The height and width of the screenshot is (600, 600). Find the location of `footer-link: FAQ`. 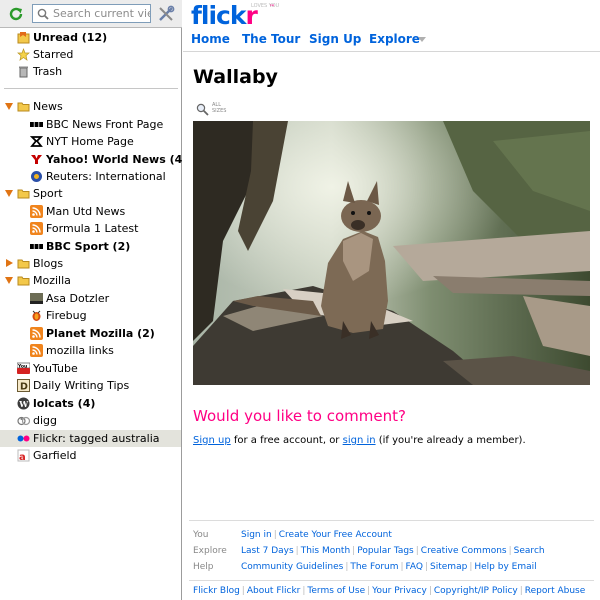

footer-link: FAQ is located at coordinates (414, 567).